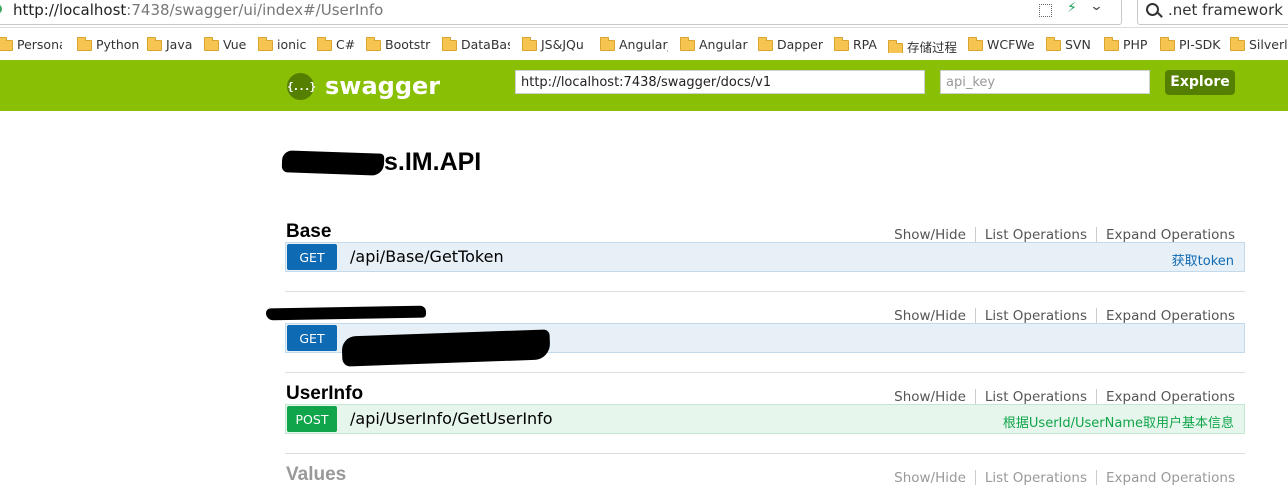 Image resolution: width=1288 pixels, height=502 pixels. Describe the element at coordinates (433, 162) in the screenshot. I see `api-title: s.IM.API` at that location.